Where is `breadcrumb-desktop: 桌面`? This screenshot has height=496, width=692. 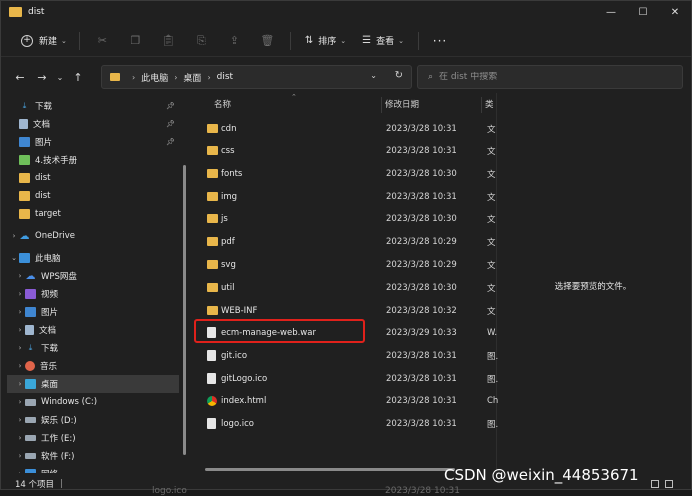 breadcrumb-desktop: 桌面 is located at coordinates (192, 77).